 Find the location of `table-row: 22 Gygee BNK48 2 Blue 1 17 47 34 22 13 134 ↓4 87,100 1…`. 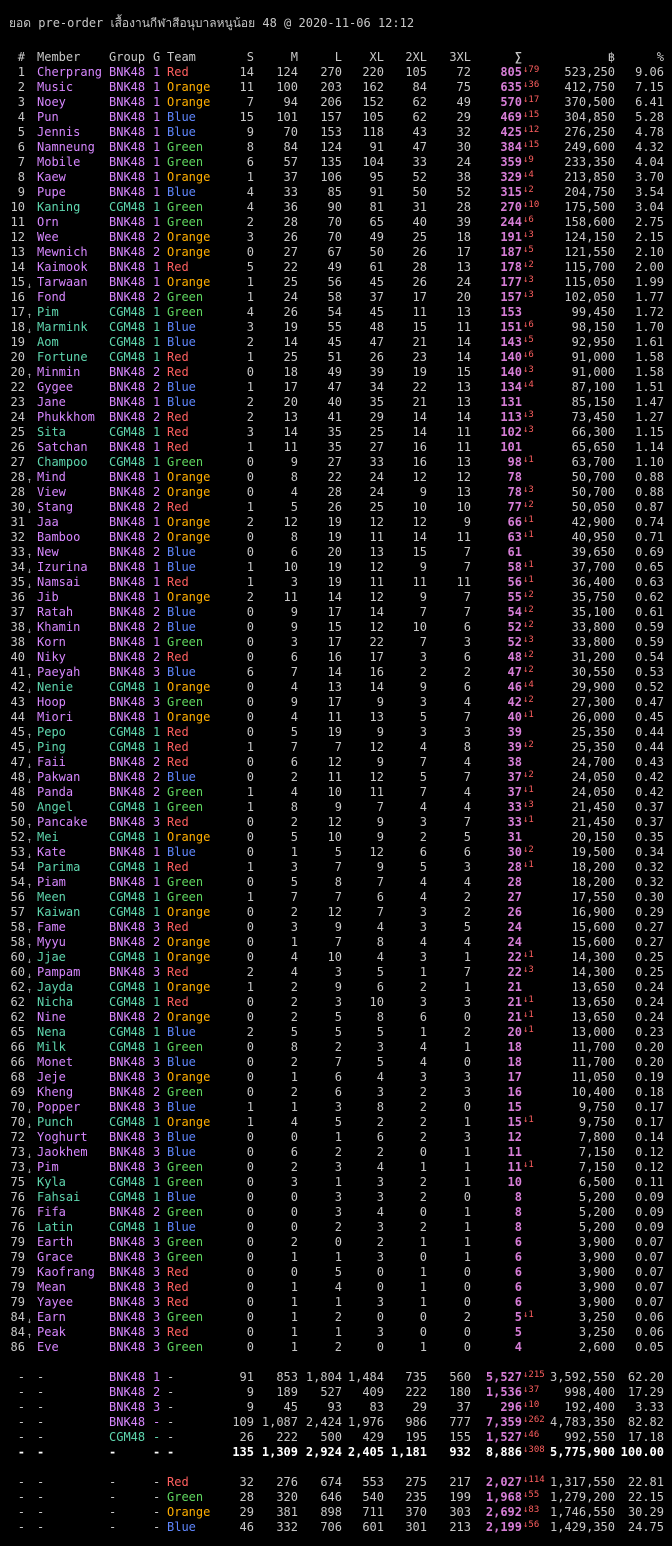

table-row: 22 Gygee BNK48 2 Blue 1 17 47 34 22 13 134 ↓4 87,100 1… is located at coordinates (336, 387).